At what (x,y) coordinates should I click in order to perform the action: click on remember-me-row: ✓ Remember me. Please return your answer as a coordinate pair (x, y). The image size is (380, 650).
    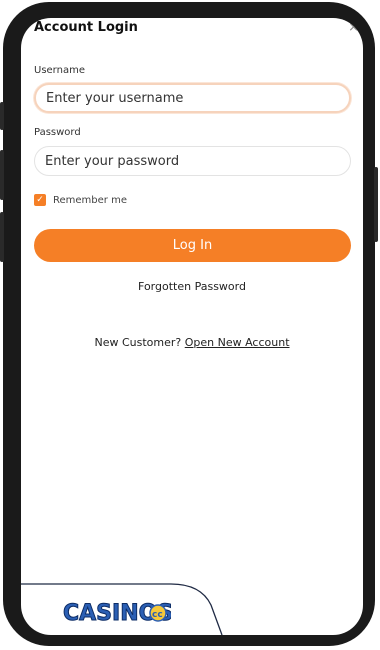
    Looking at the image, I should click on (80, 200).